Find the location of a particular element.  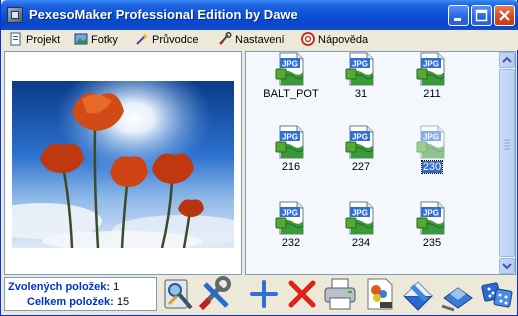

maximize-button is located at coordinates (481, 15).